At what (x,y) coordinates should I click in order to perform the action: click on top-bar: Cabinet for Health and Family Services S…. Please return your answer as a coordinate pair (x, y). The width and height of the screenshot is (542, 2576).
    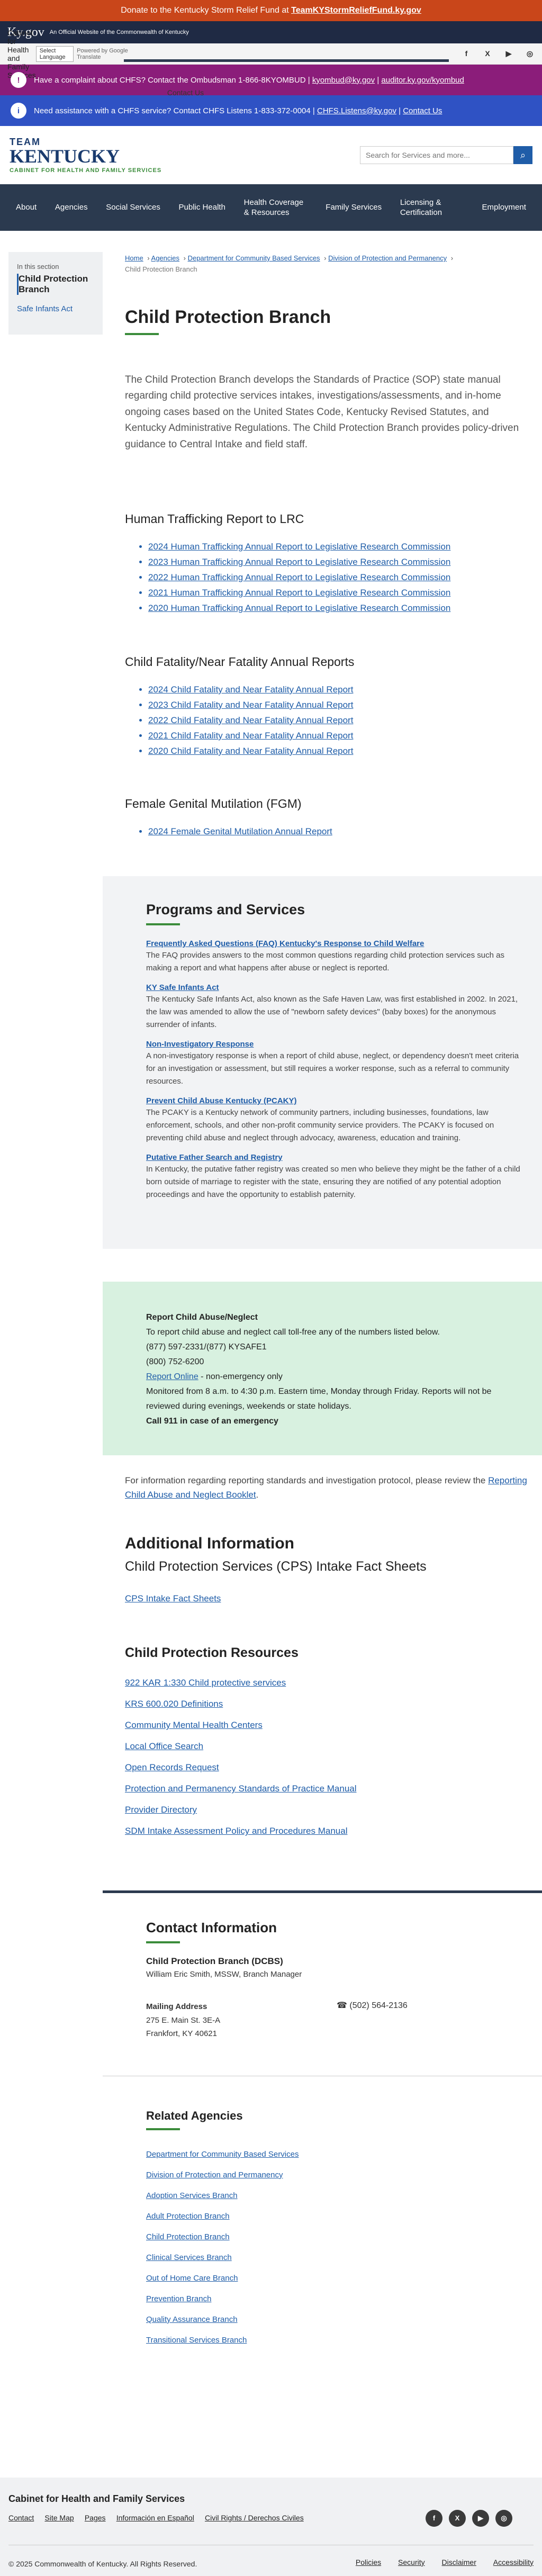
    Looking at the image, I should click on (271, 63).